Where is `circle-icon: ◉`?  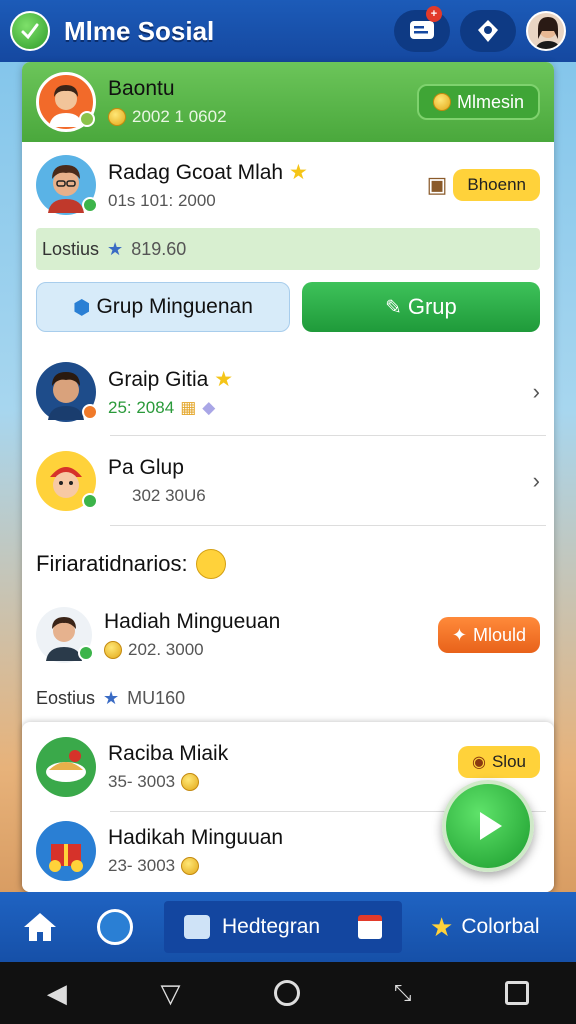 circle-icon: ◉ is located at coordinates (479, 762).